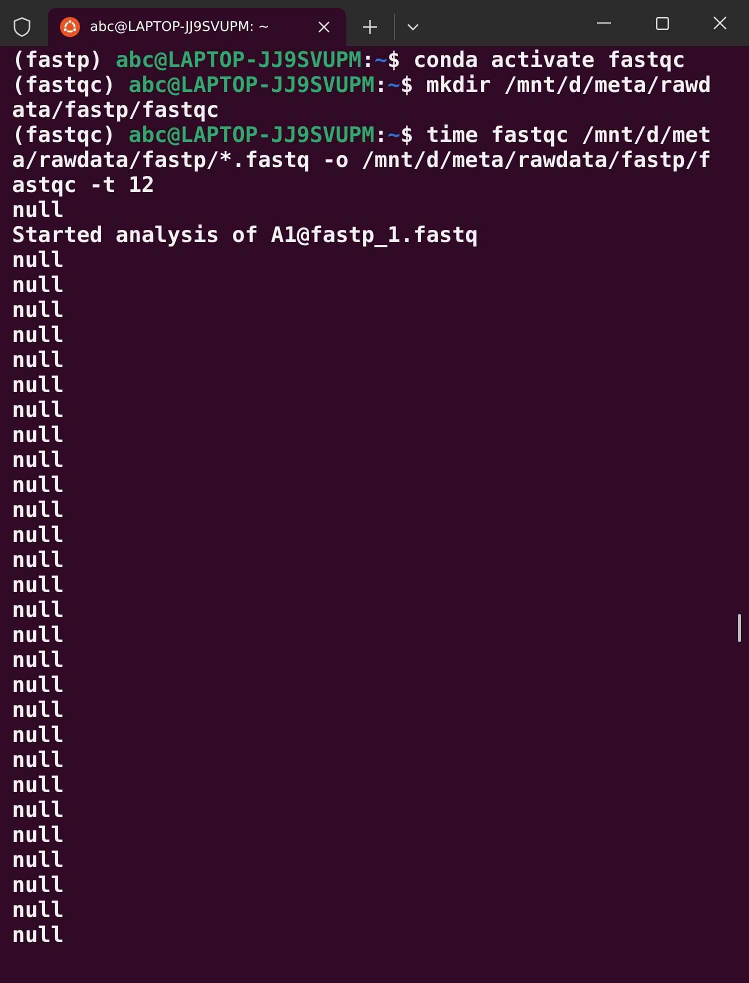  What do you see at coordinates (197, 27) in the screenshot?
I see `terminal-tab: abc@LAPTOP-JJ9SVUPM: ~` at bounding box center [197, 27].